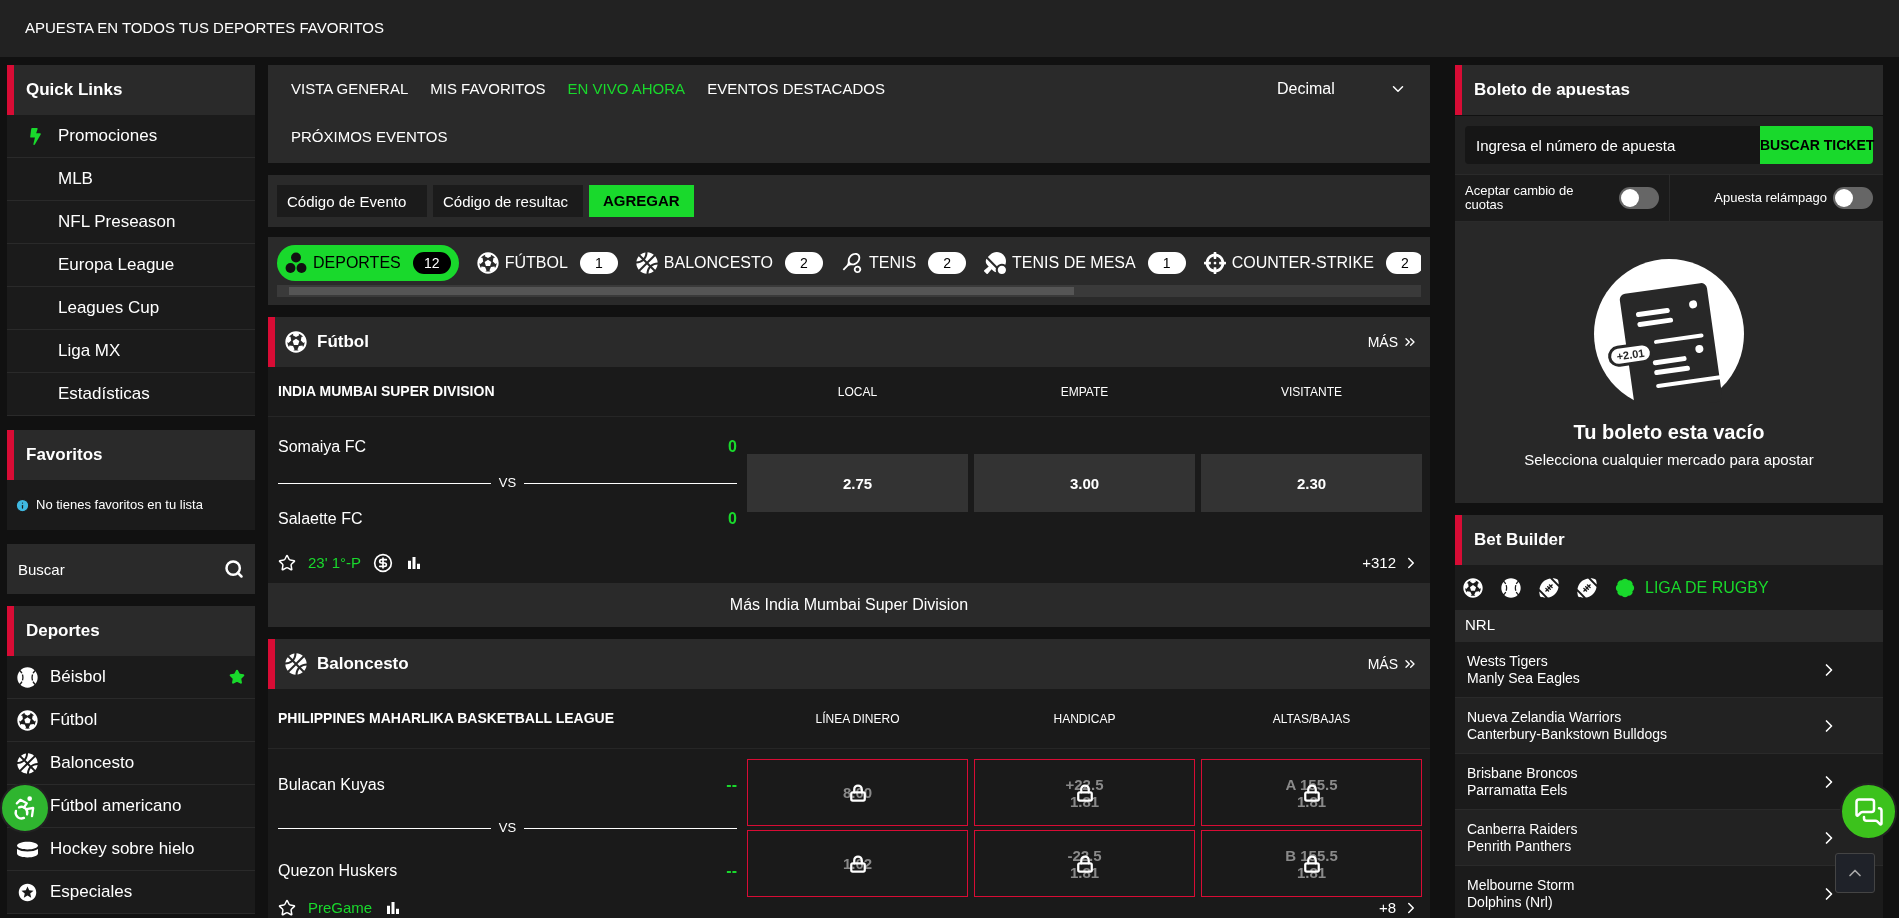 The height and width of the screenshot is (918, 1899). I want to click on quick-link-label: Europa League, so click(116, 265).